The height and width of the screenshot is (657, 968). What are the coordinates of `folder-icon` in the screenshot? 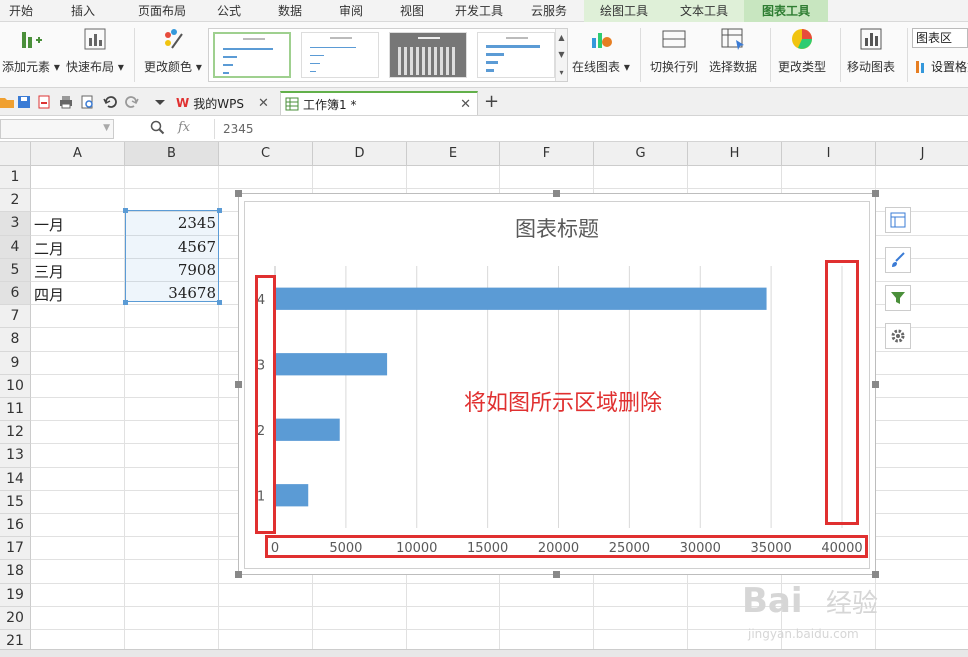 It's located at (7, 102).